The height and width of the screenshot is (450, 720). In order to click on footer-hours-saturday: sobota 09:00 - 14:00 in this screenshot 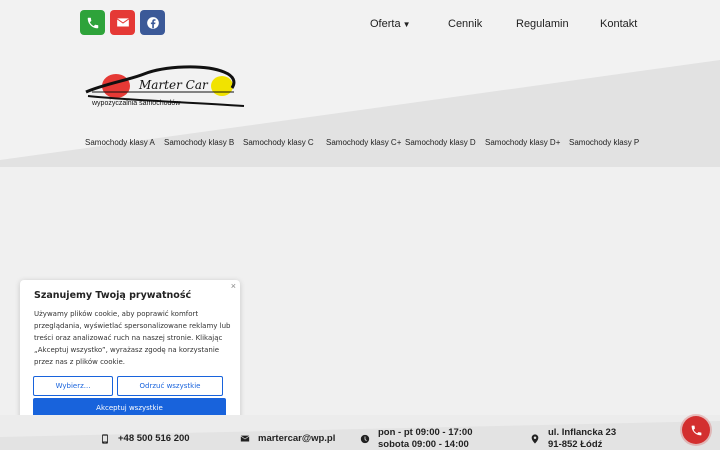, I will do `click(423, 444)`.